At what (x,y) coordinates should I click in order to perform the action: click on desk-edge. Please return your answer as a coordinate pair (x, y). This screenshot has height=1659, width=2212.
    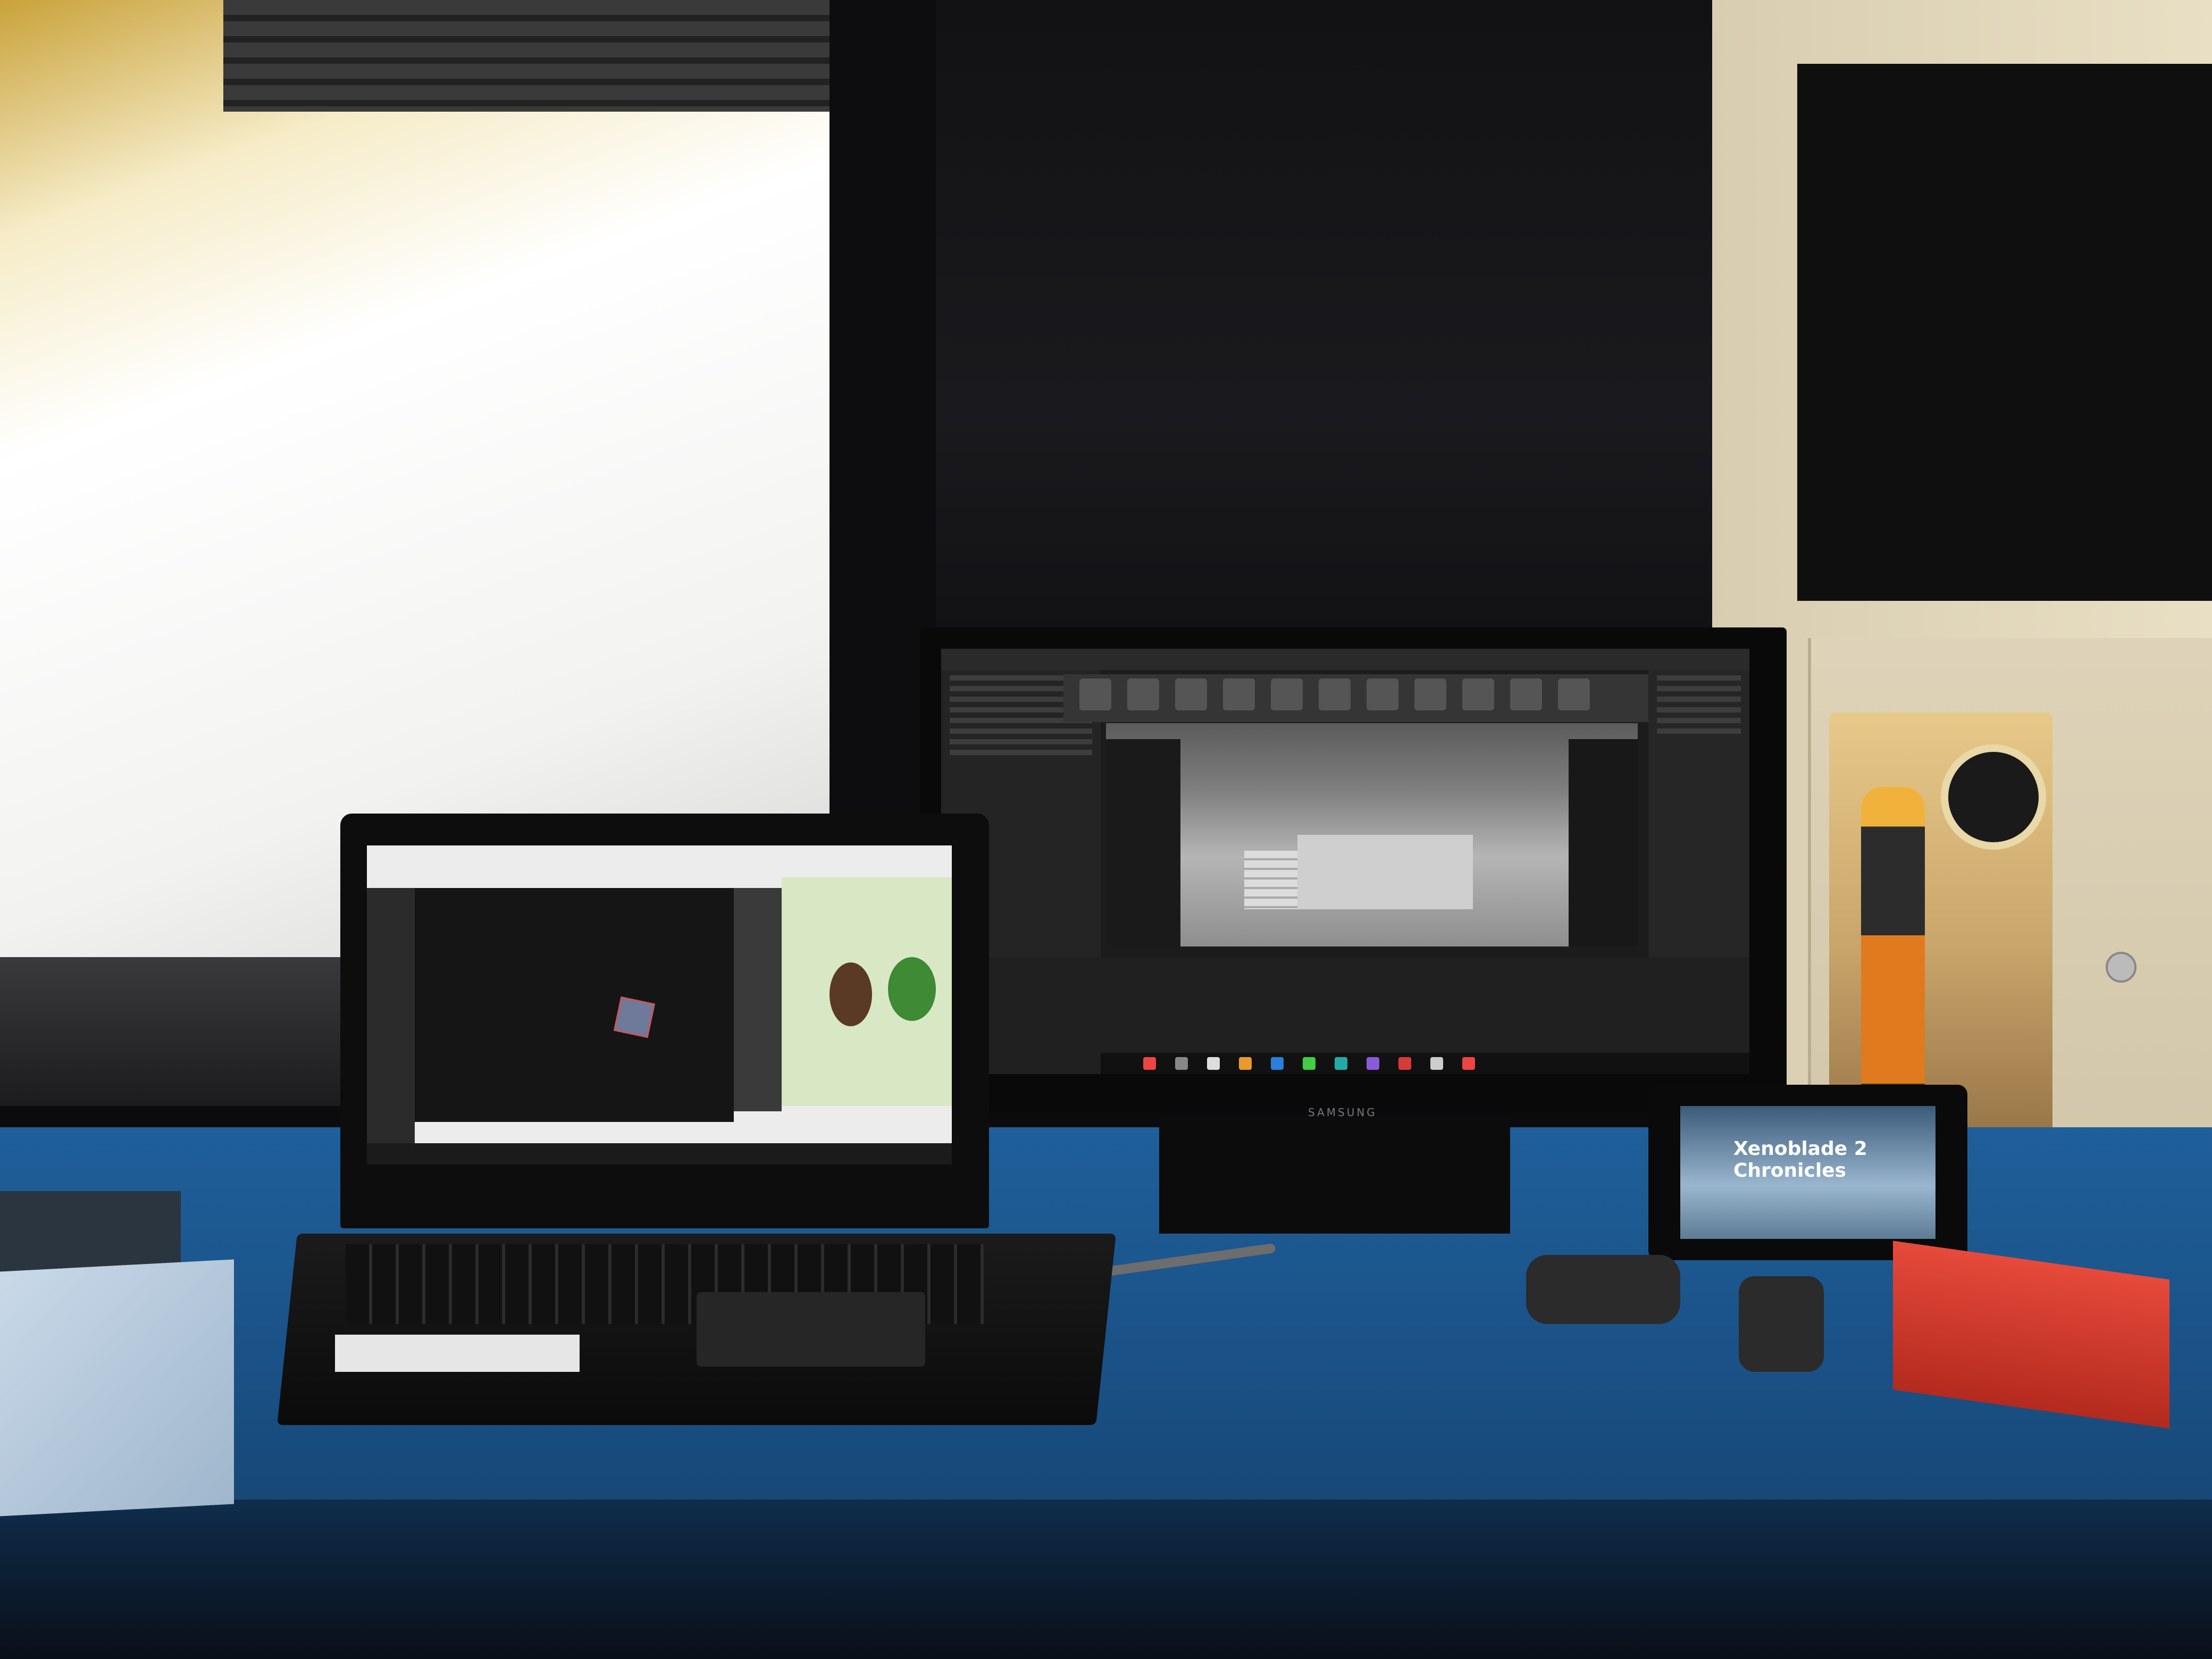
    Looking at the image, I should click on (1106, 1579).